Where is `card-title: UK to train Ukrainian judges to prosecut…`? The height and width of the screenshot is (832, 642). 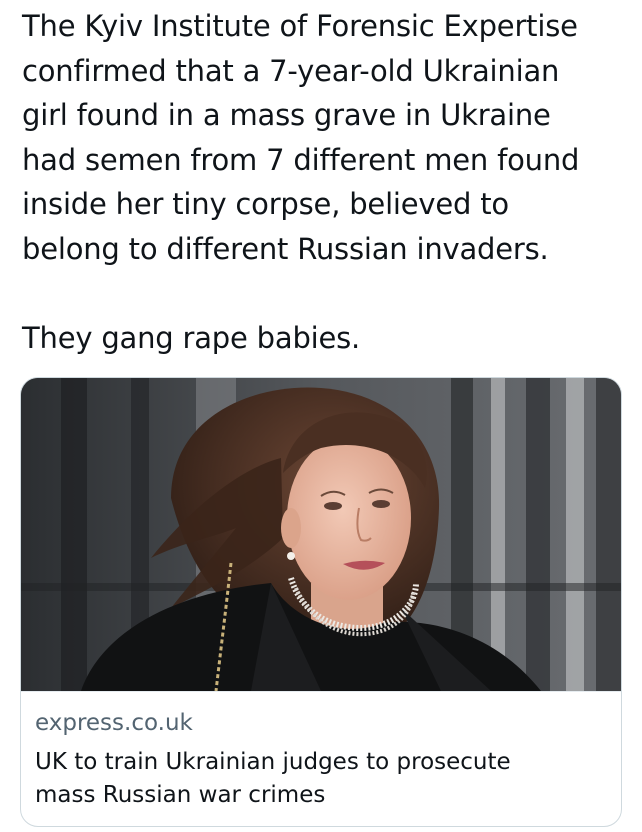
card-title: UK to train Ukrainian judges to prosecut… is located at coordinates (320, 779).